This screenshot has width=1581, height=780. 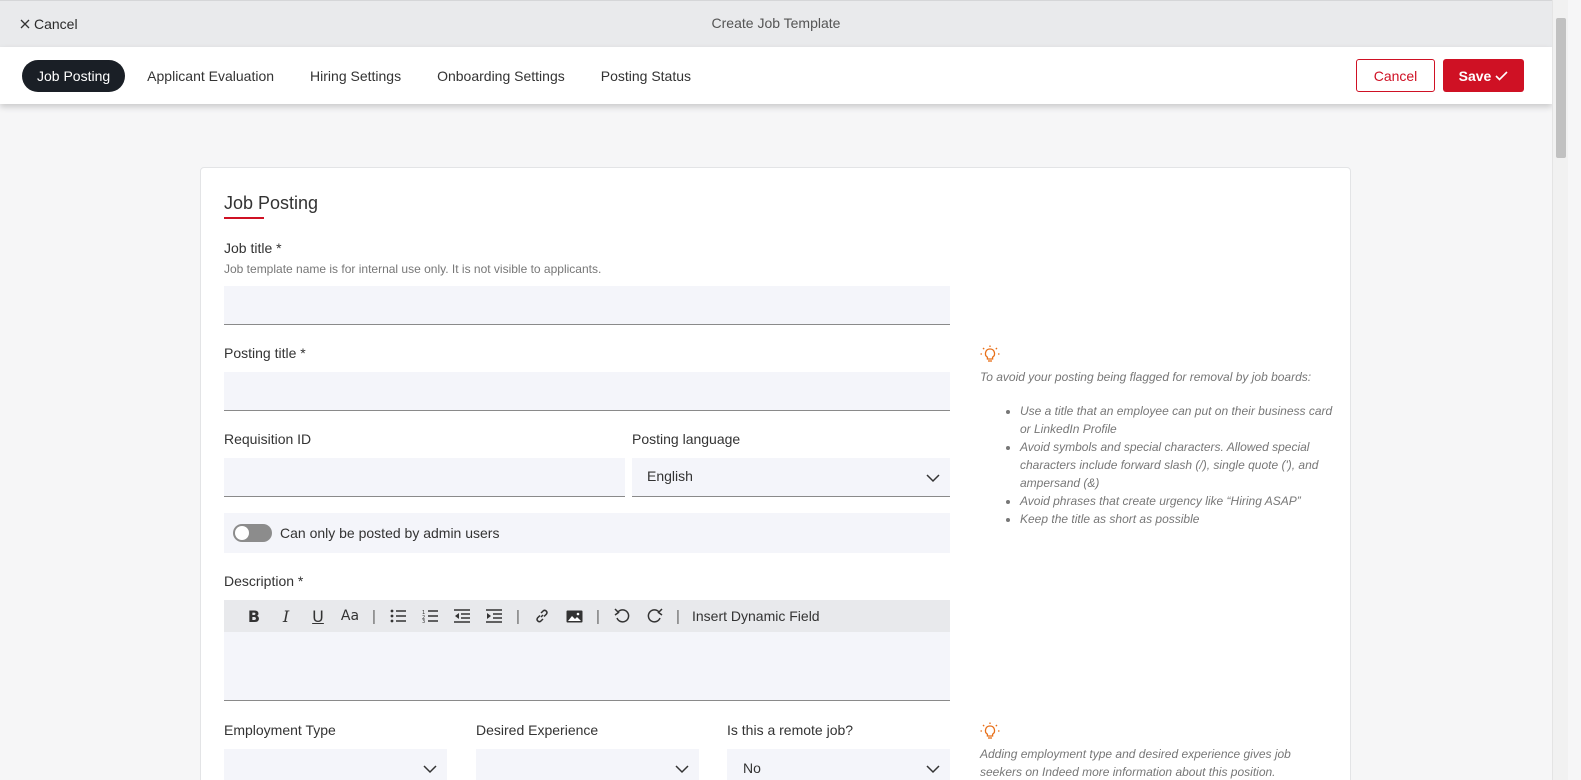 What do you see at coordinates (280, 730) in the screenshot?
I see `employment-type-label: Employment Type` at bounding box center [280, 730].